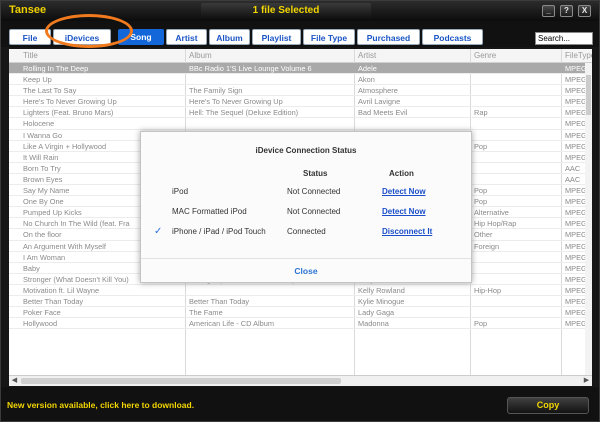 This screenshot has height=422, width=600. What do you see at coordinates (286, 10) in the screenshot?
I see `selection-status: 1 file Selected` at bounding box center [286, 10].